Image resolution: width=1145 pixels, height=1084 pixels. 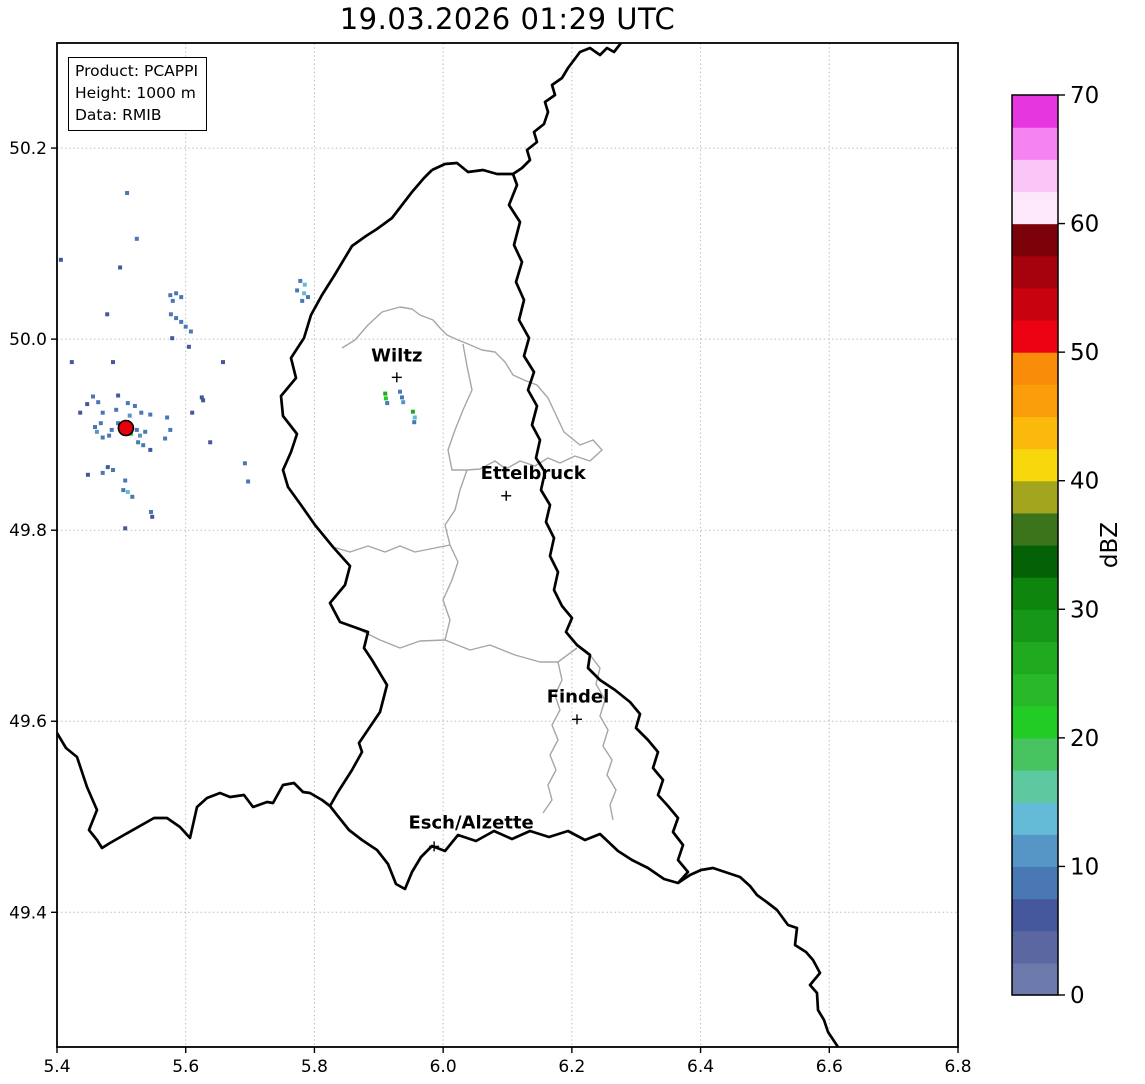 What do you see at coordinates (56, 1067) in the screenshot?
I see `x-tick-label: 5.4` at bounding box center [56, 1067].